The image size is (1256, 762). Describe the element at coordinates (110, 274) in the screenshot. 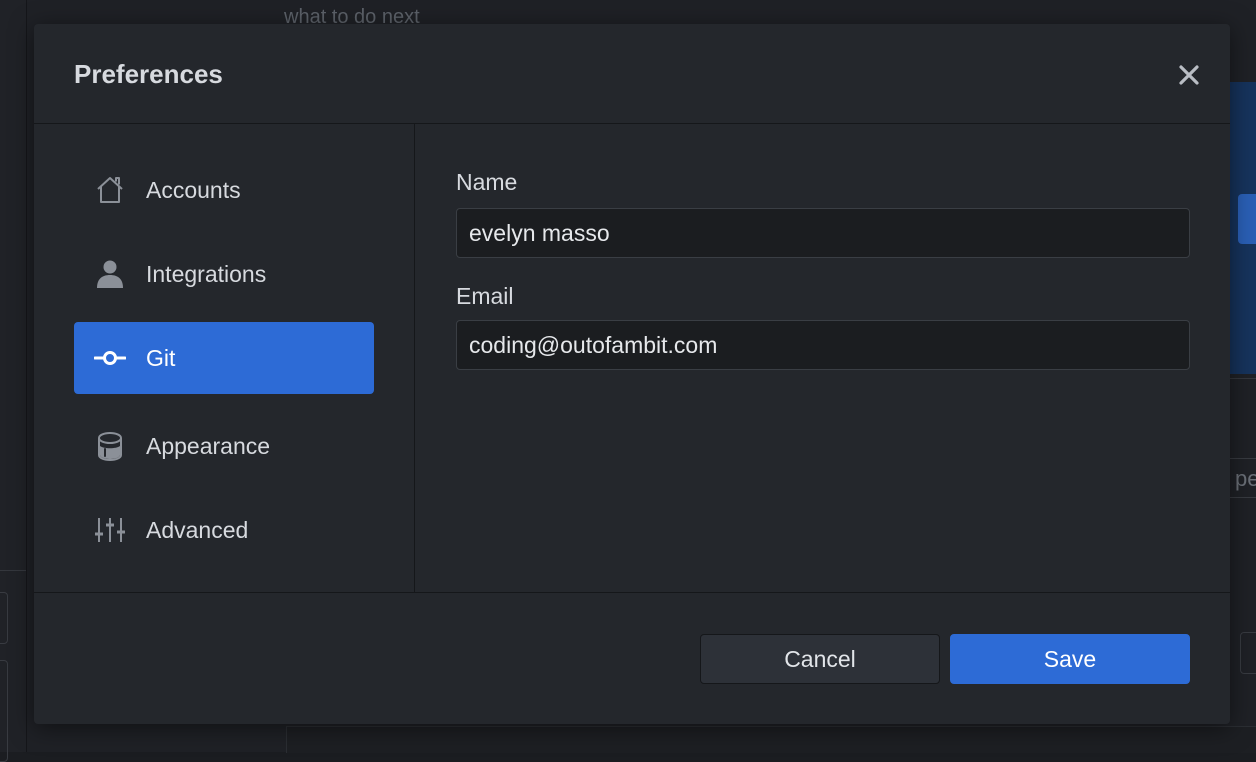

I see `person-icon` at that location.